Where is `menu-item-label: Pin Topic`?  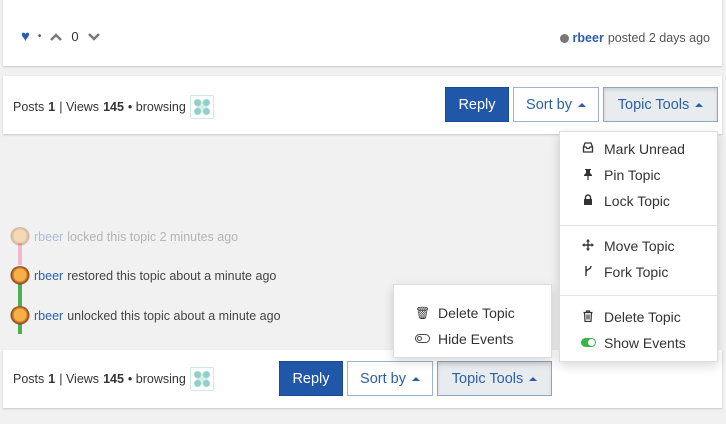 menu-item-label: Pin Topic is located at coordinates (632, 175).